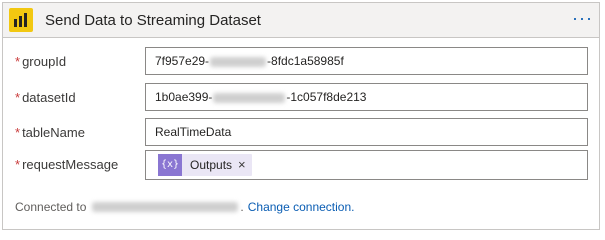 This screenshot has height=240, width=605. Describe the element at coordinates (366, 97) in the screenshot. I see `datasetid-field: 1b0ae399- -1c057f8de213` at that location.